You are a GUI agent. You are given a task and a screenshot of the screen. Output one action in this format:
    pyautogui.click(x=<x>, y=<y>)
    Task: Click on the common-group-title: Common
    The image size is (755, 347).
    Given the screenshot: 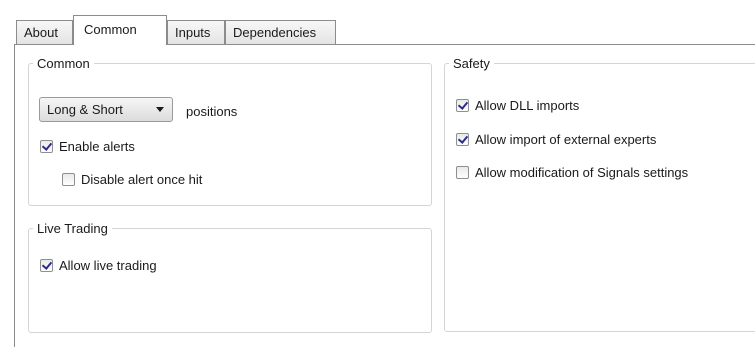 What is the action you would take?
    pyautogui.click(x=63, y=63)
    